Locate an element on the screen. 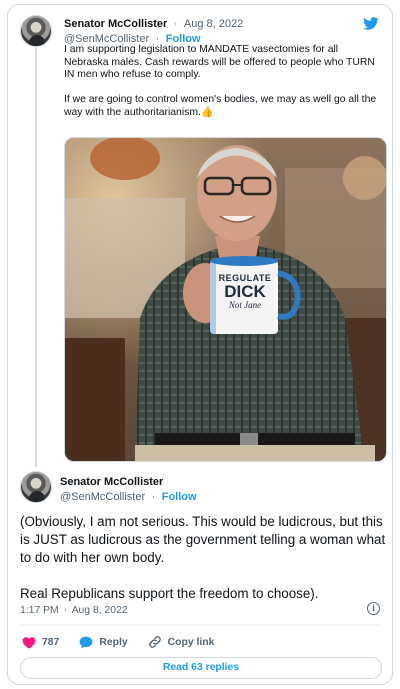  mug-text-line2: DICK is located at coordinates (245, 291).